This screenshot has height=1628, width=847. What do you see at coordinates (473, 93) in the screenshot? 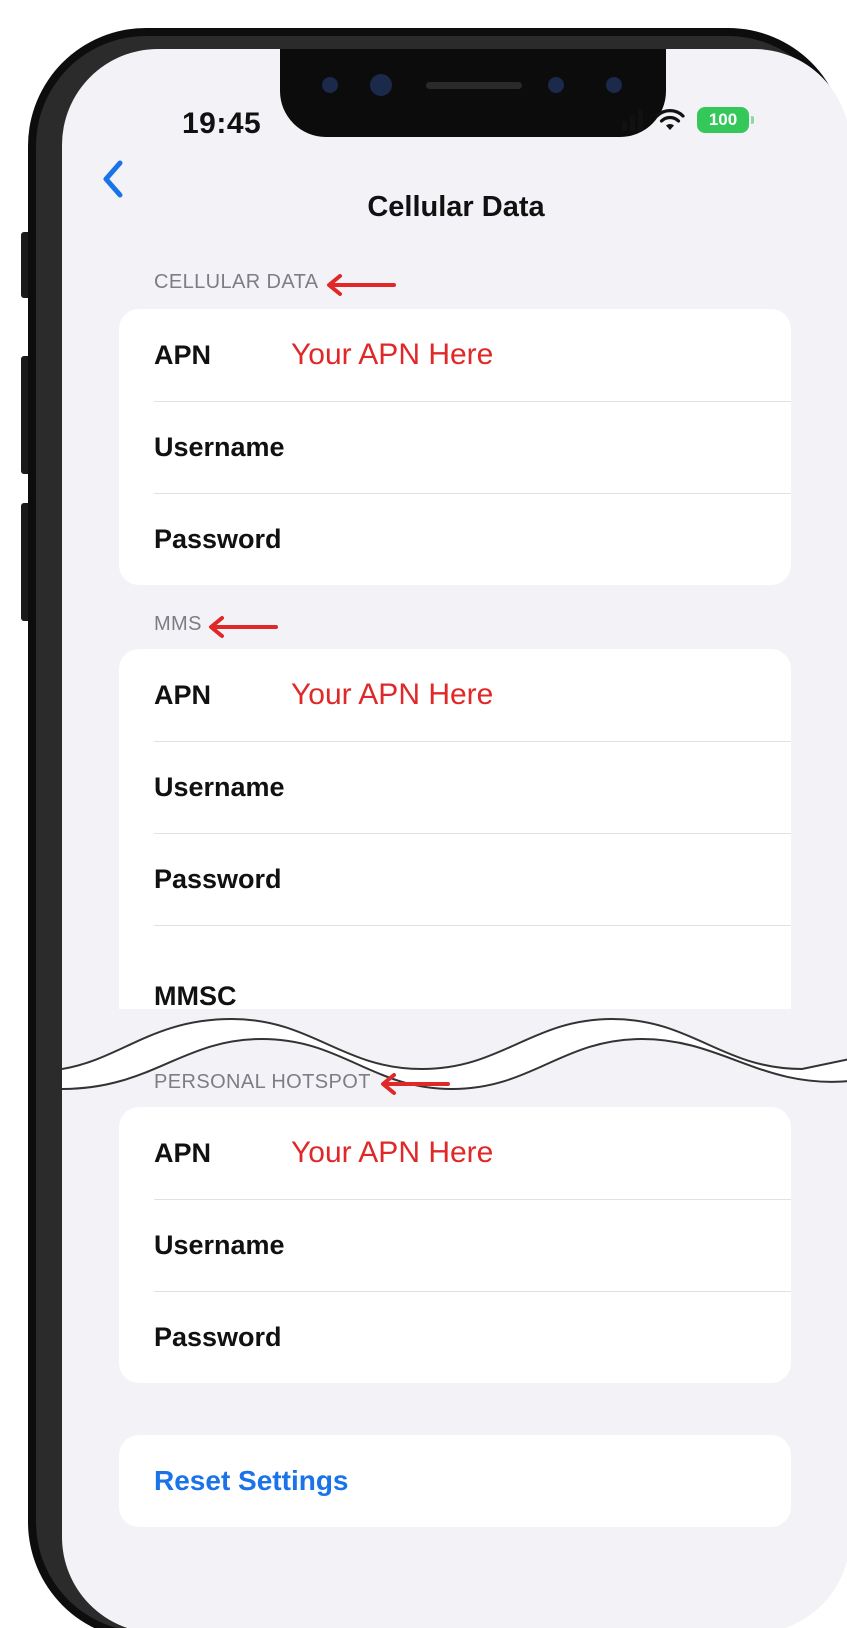
I see `notch` at bounding box center [473, 93].